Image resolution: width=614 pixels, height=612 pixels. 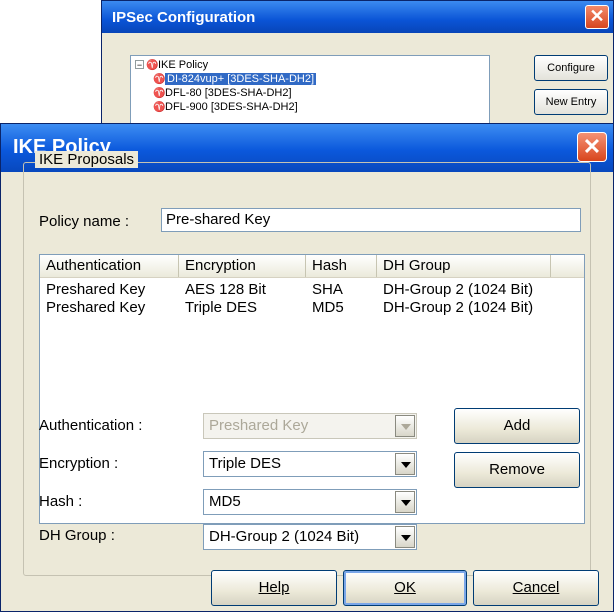 What do you see at coordinates (242, 266) in the screenshot?
I see `column-header-encryption: Encryption` at bounding box center [242, 266].